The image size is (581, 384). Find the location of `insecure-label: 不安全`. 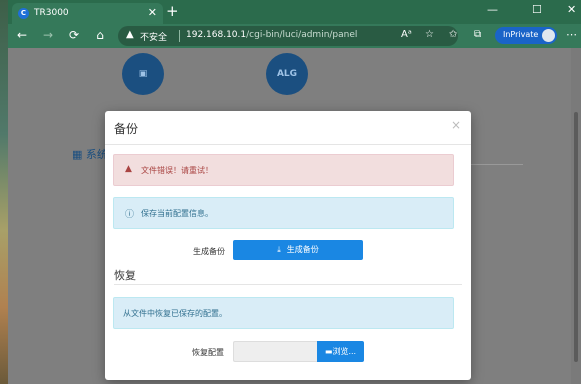

insecure-label: 不安全 is located at coordinates (153, 36).